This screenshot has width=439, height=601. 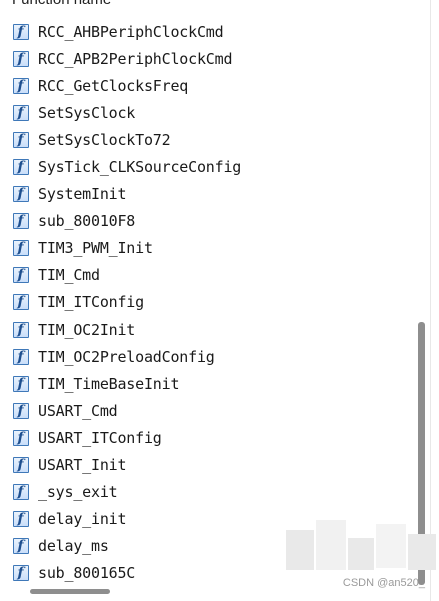 I want to click on function-row: f USART_ITConfig, so click(x=208, y=437).